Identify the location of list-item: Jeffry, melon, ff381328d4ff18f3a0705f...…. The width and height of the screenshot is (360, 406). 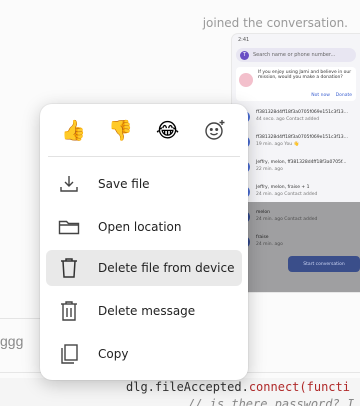
(296, 168).